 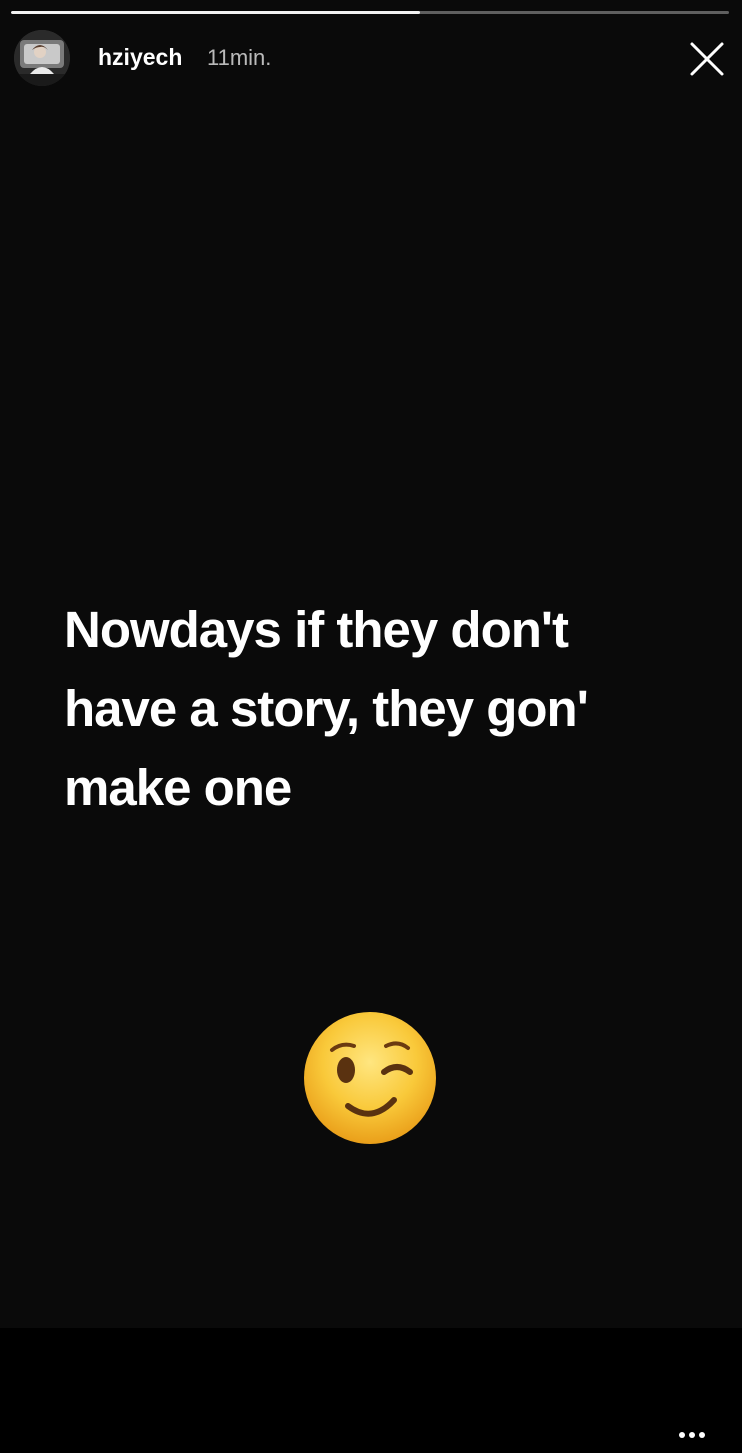 What do you see at coordinates (371, 60) in the screenshot?
I see `story-header: hziyech 11min.` at bounding box center [371, 60].